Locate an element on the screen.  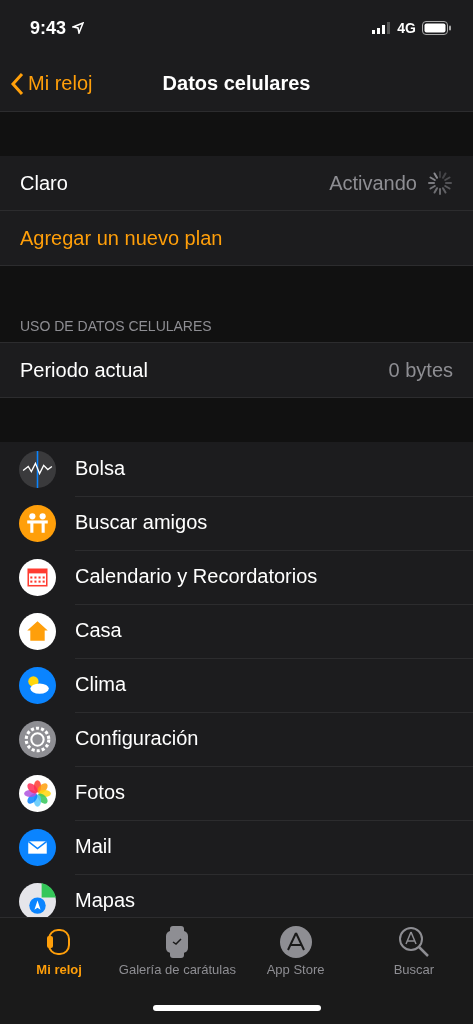
period-value: 0 bytes is located at coordinates (420, 370).